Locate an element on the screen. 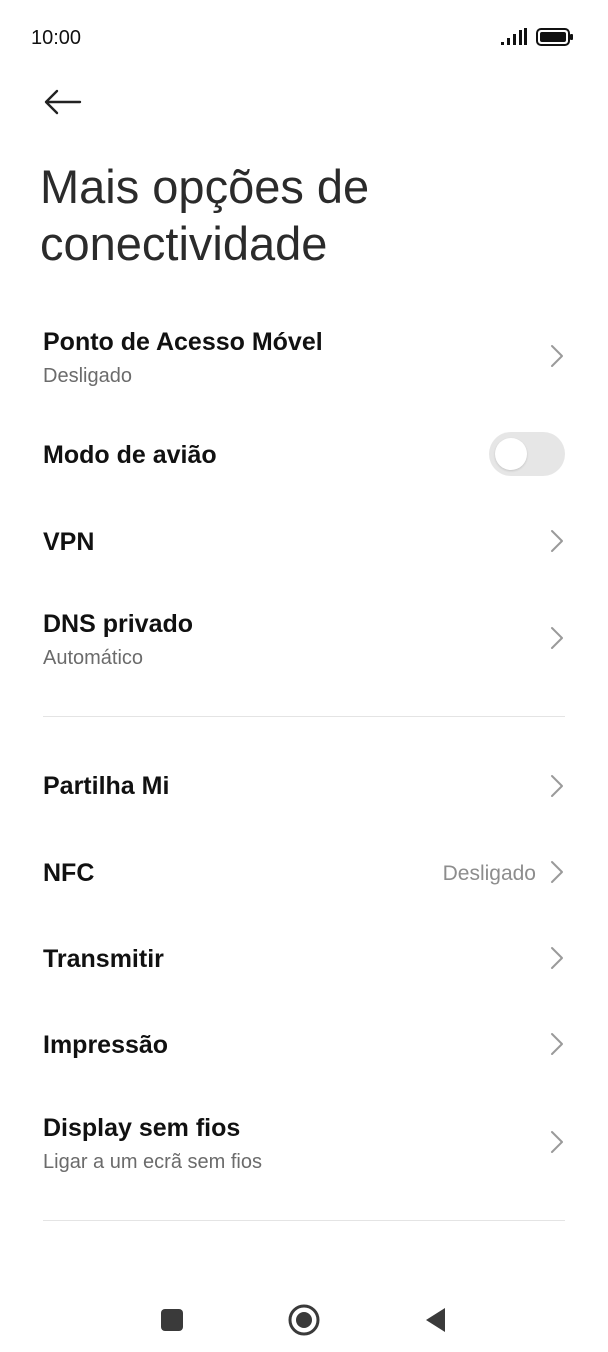 The height and width of the screenshot is (1352, 608). signal-bars-icon is located at coordinates (514, 36).